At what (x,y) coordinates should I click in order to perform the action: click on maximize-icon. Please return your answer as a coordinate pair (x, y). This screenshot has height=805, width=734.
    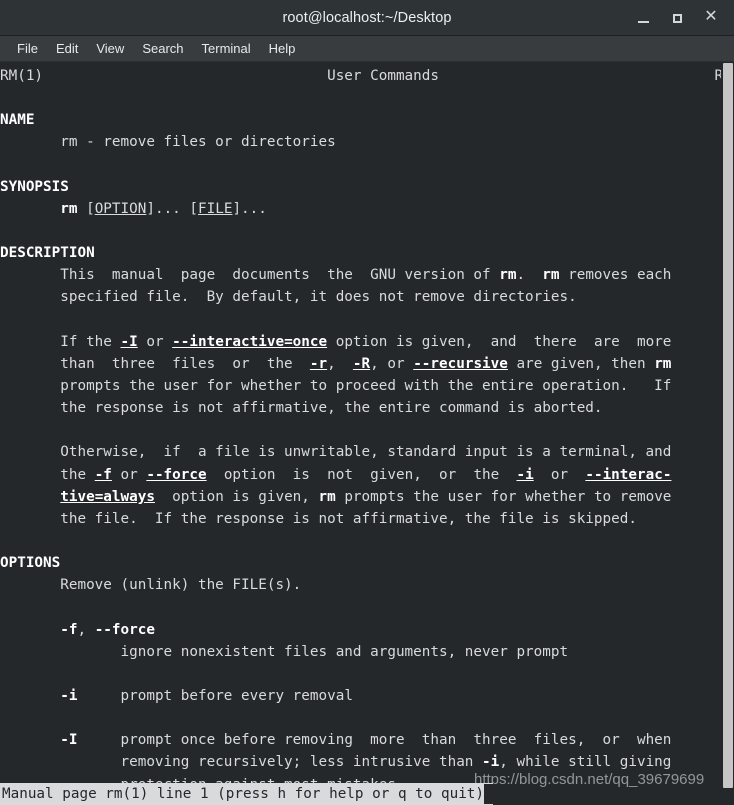
    Looking at the image, I should click on (677, 18).